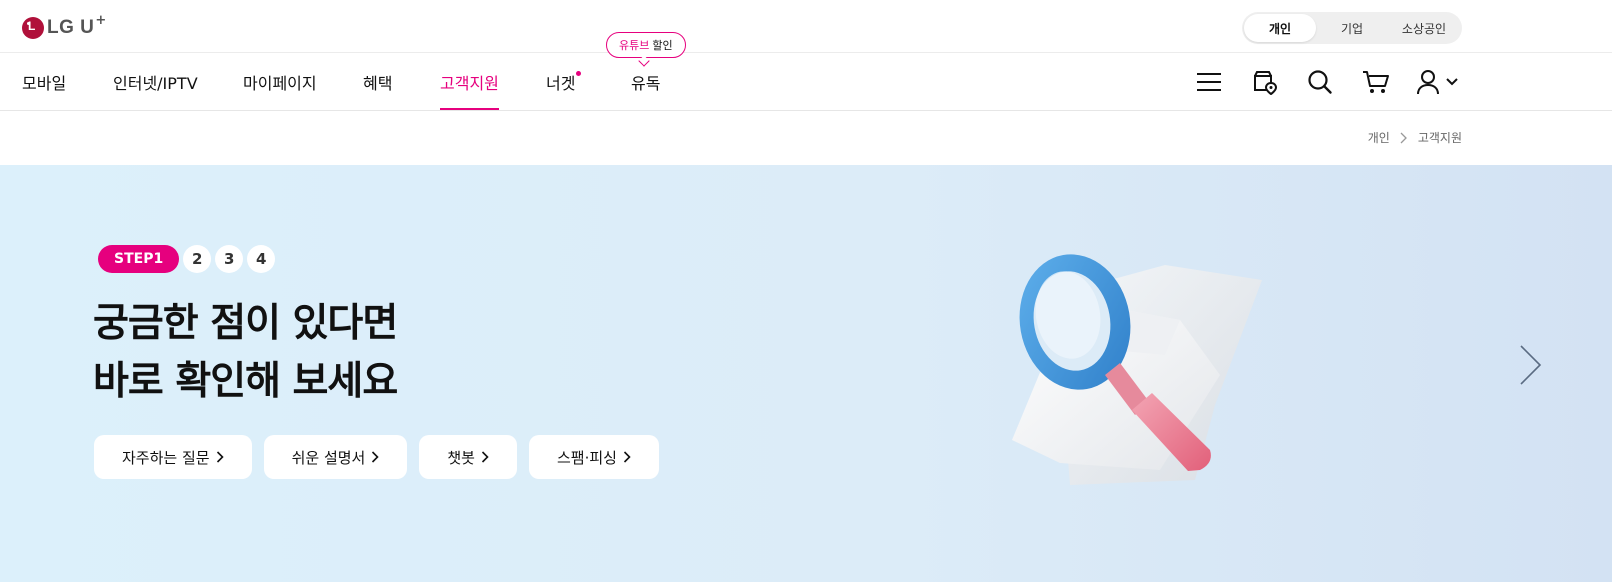 Image resolution: width=1612 pixels, height=582 pixels. I want to click on quick-links: 자주하는 질문 쉬운 설명서 챗봇 스팸·피싱, so click(382, 457).